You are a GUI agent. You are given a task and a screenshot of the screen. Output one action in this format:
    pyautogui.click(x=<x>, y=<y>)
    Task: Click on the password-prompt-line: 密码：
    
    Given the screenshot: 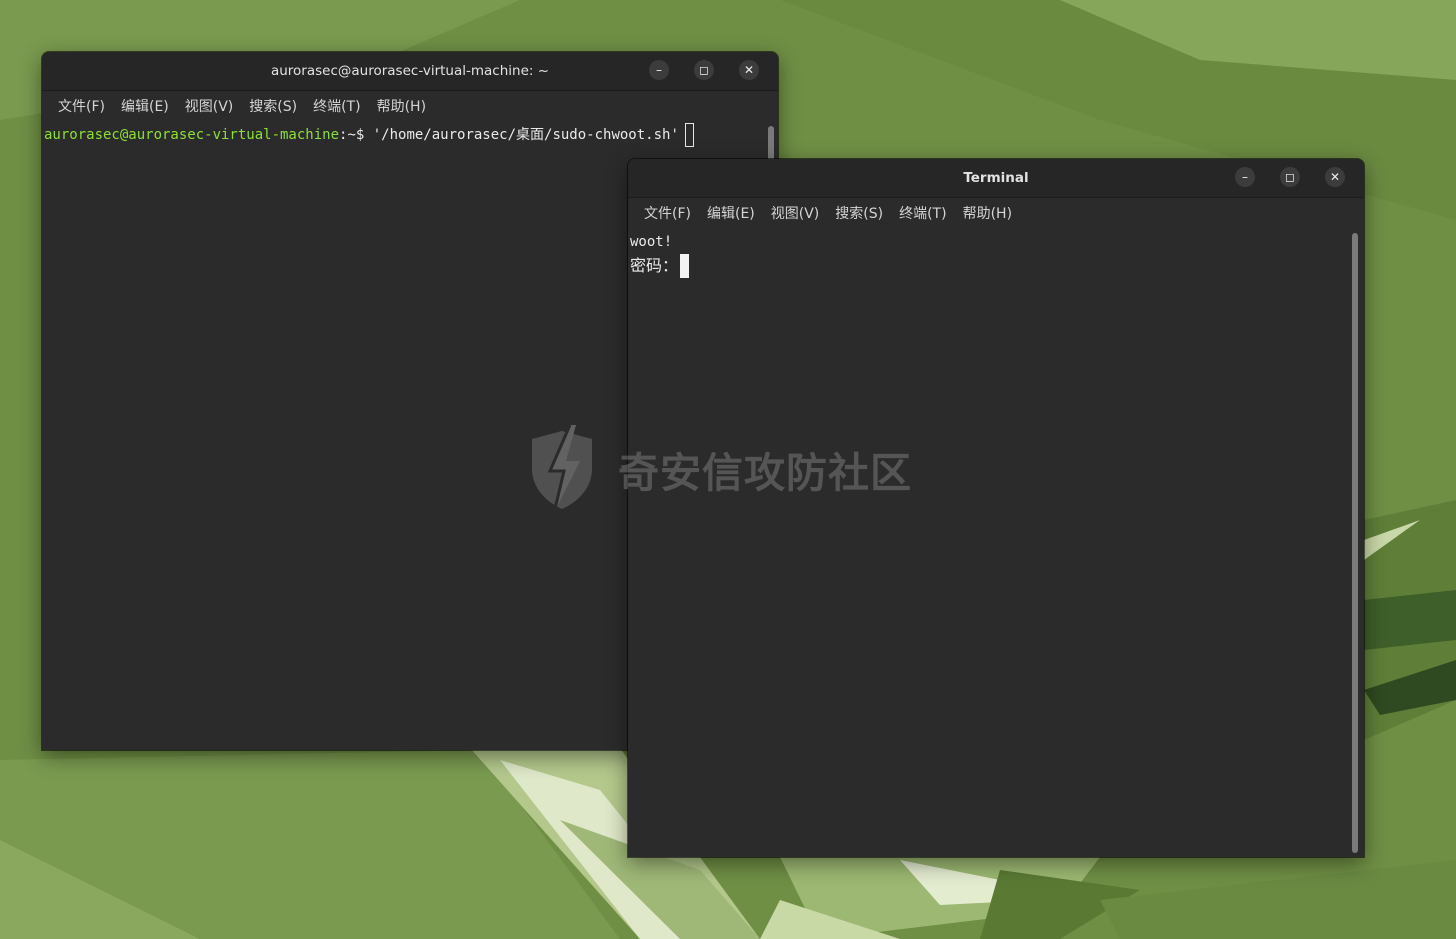 What is the action you would take?
    pyautogui.click(x=996, y=266)
    